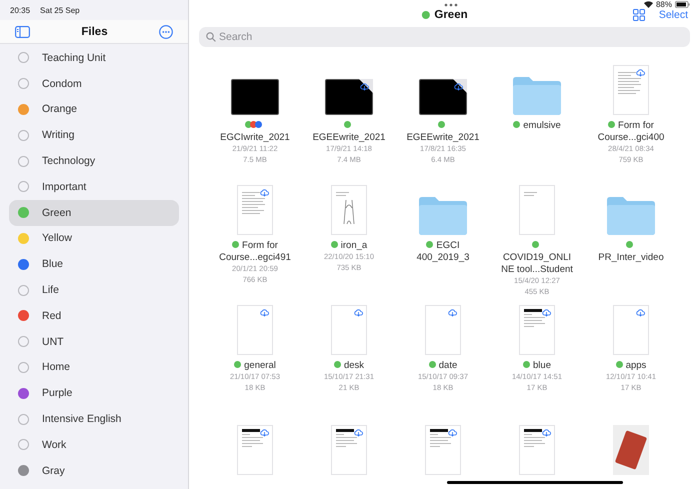  Describe the element at coordinates (52, 316) in the screenshot. I see `tag-label: Red` at that location.